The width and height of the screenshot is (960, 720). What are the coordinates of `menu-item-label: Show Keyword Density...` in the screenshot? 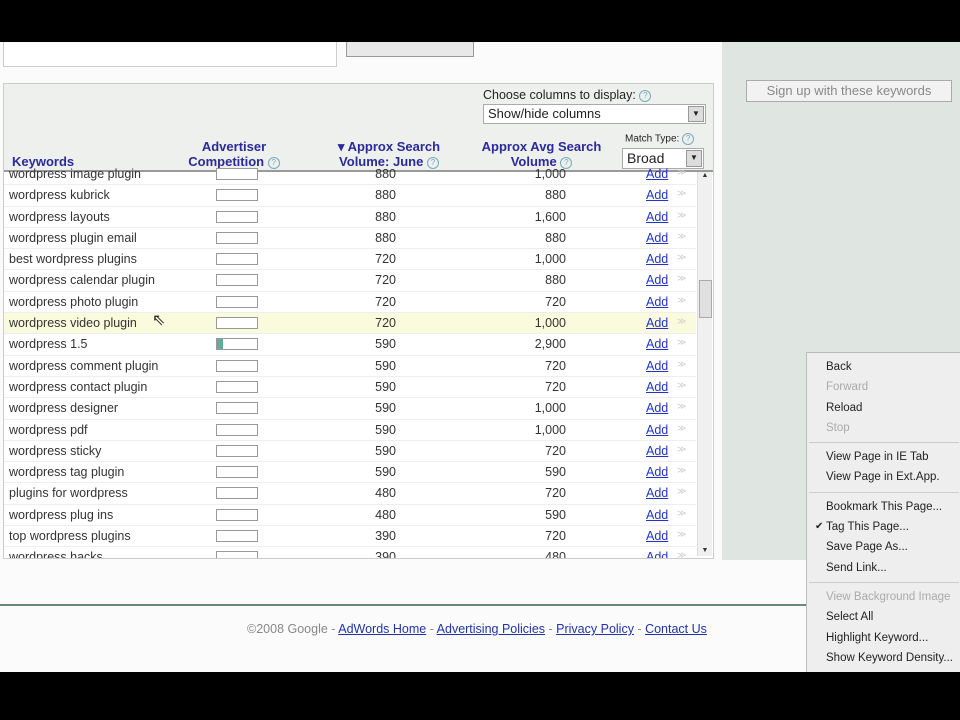 It's located at (889, 657).